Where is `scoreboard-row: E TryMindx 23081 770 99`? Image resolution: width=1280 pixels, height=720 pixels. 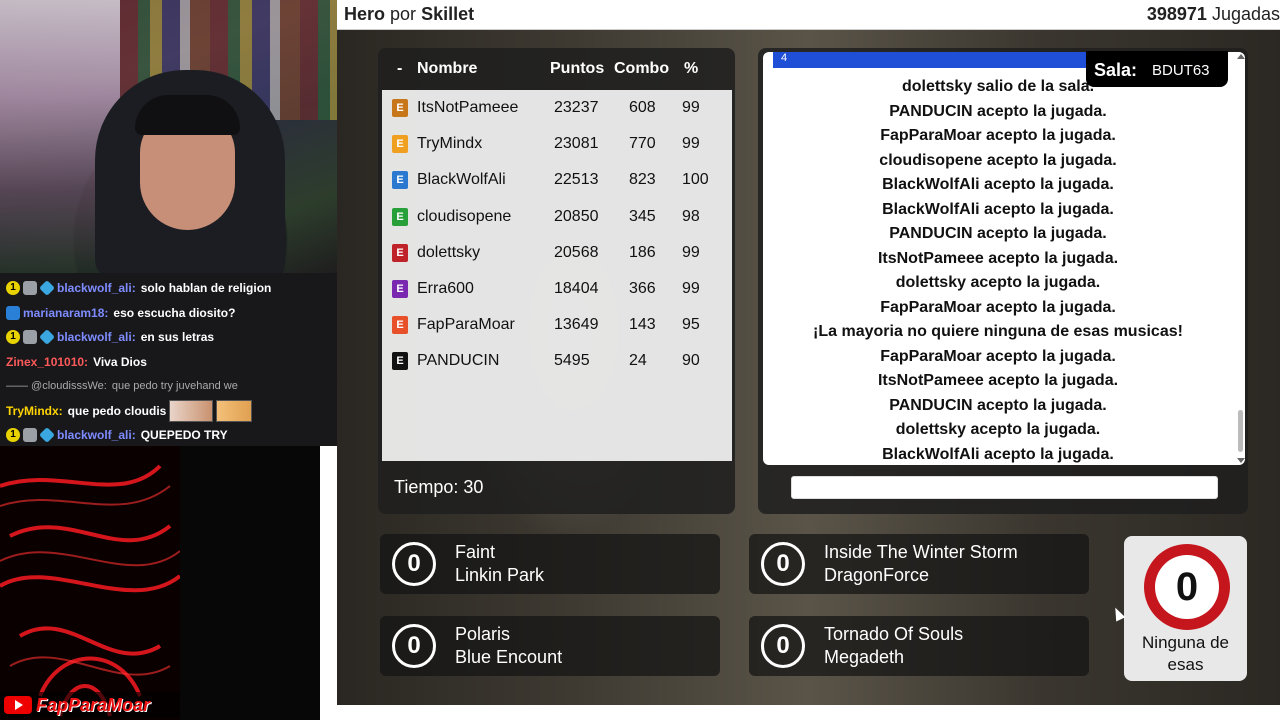 scoreboard-row: E TryMindx 23081 770 99 is located at coordinates (557, 144).